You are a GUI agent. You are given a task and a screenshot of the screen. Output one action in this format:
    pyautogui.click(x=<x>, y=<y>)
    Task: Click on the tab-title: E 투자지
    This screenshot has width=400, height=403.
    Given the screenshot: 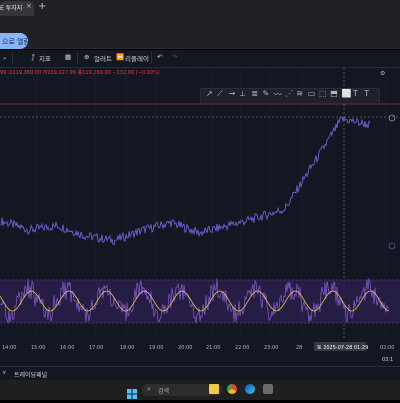 What is the action you would take?
    pyautogui.click(x=11, y=8)
    